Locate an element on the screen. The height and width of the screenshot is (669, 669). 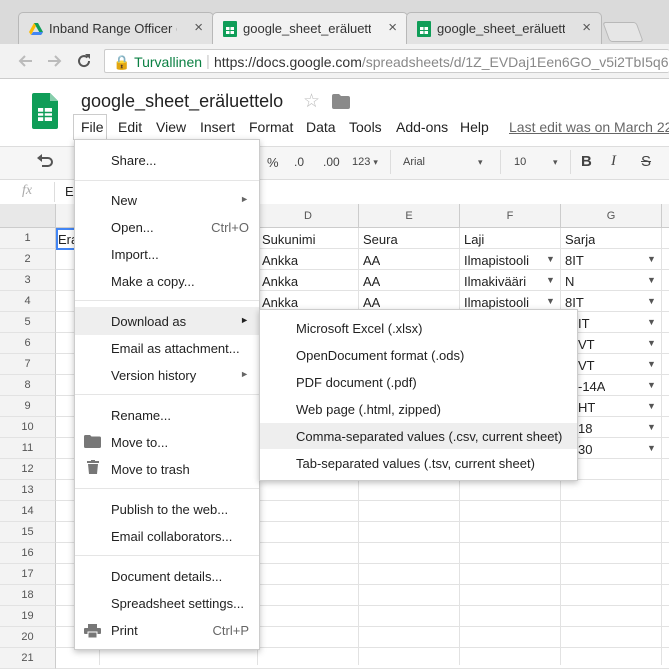
menu-file: File is located at coordinates (92, 127).